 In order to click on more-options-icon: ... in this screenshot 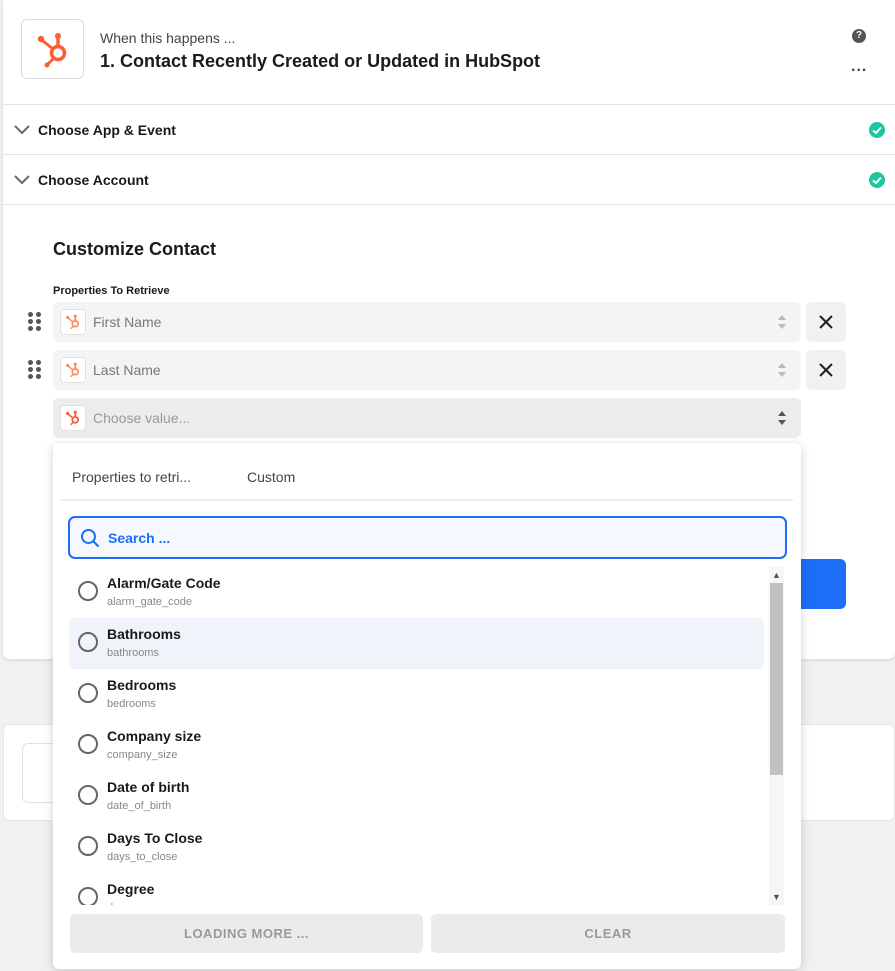, I will do `click(859, 67)`.